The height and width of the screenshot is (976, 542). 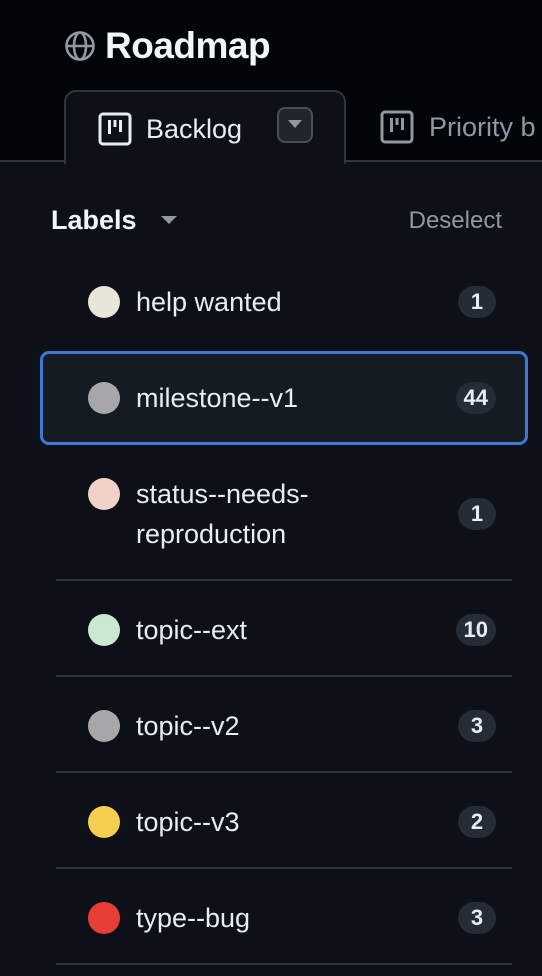 What do you see at coordinates (283, 724) in the screenshot?
I see `label-item-topic-v2: topic--v2 3` at bounding box center [283, 724].